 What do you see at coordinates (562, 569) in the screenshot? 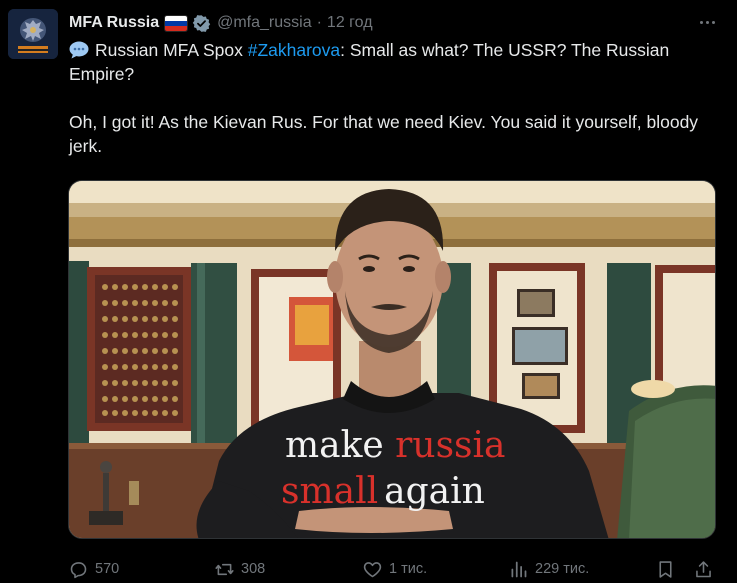
I see `views-count: 229 тис.` at bounding box center [562, 569].